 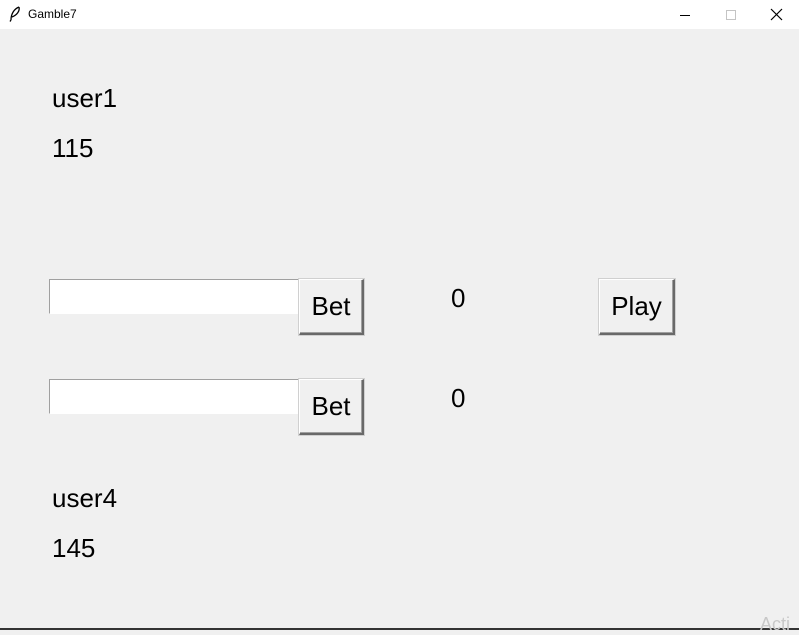 I want to click on player2-name: user4, so click(x=85, y=498).